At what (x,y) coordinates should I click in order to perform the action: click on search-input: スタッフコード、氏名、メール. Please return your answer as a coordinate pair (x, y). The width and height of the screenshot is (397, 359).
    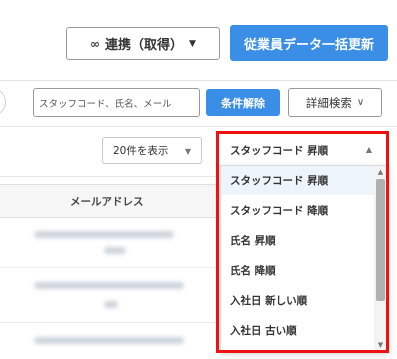
    Looking at the image, I should click on (116, 102).